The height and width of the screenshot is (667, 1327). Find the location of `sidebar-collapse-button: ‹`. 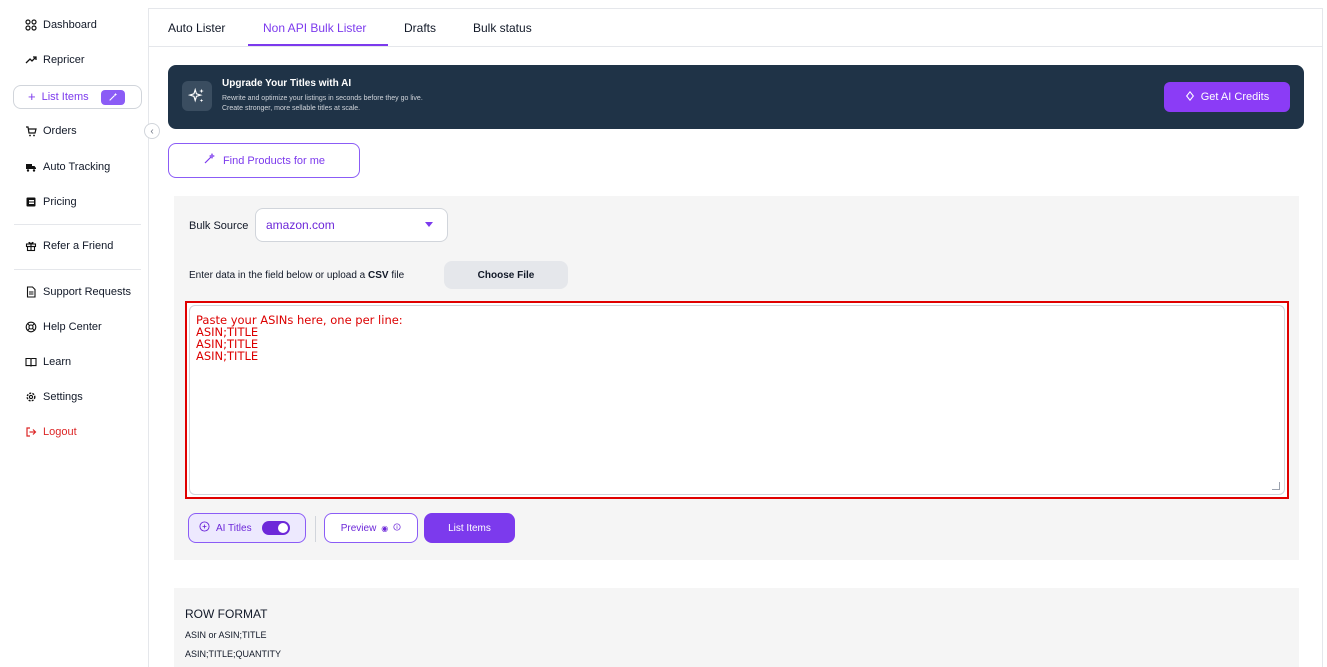

sidebar-collapse-button: ‹ is located at coordinates (152, 131).